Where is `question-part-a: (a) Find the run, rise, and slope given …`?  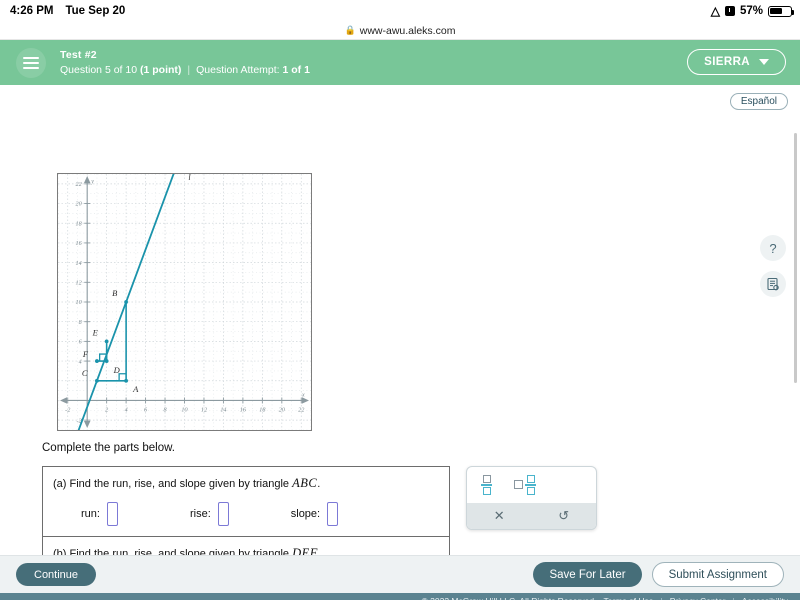 question-part-a: (a) Find the run, rise, and slope given … is located at coordinates (246, 502).